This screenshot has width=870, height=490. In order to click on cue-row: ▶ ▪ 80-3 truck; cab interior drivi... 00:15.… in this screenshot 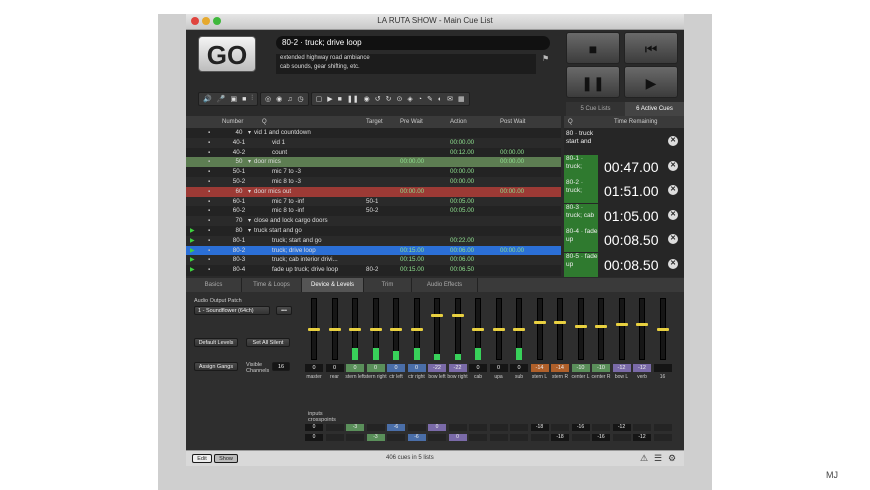, I will do `click(373, 260)`.